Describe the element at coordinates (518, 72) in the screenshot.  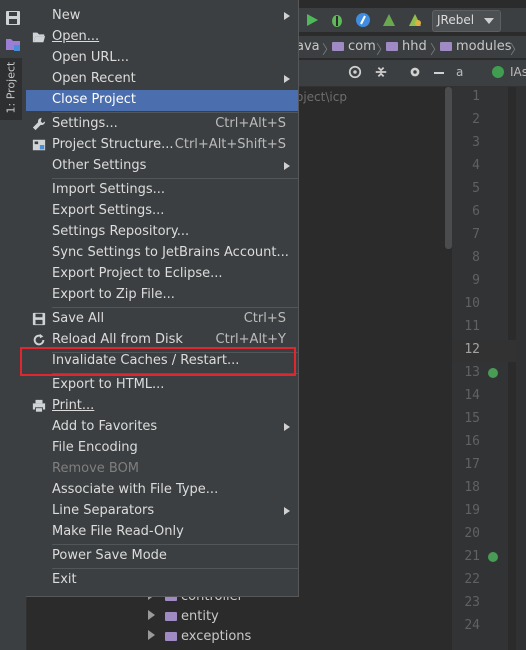
I see `tab-ias: IAs` at that location.